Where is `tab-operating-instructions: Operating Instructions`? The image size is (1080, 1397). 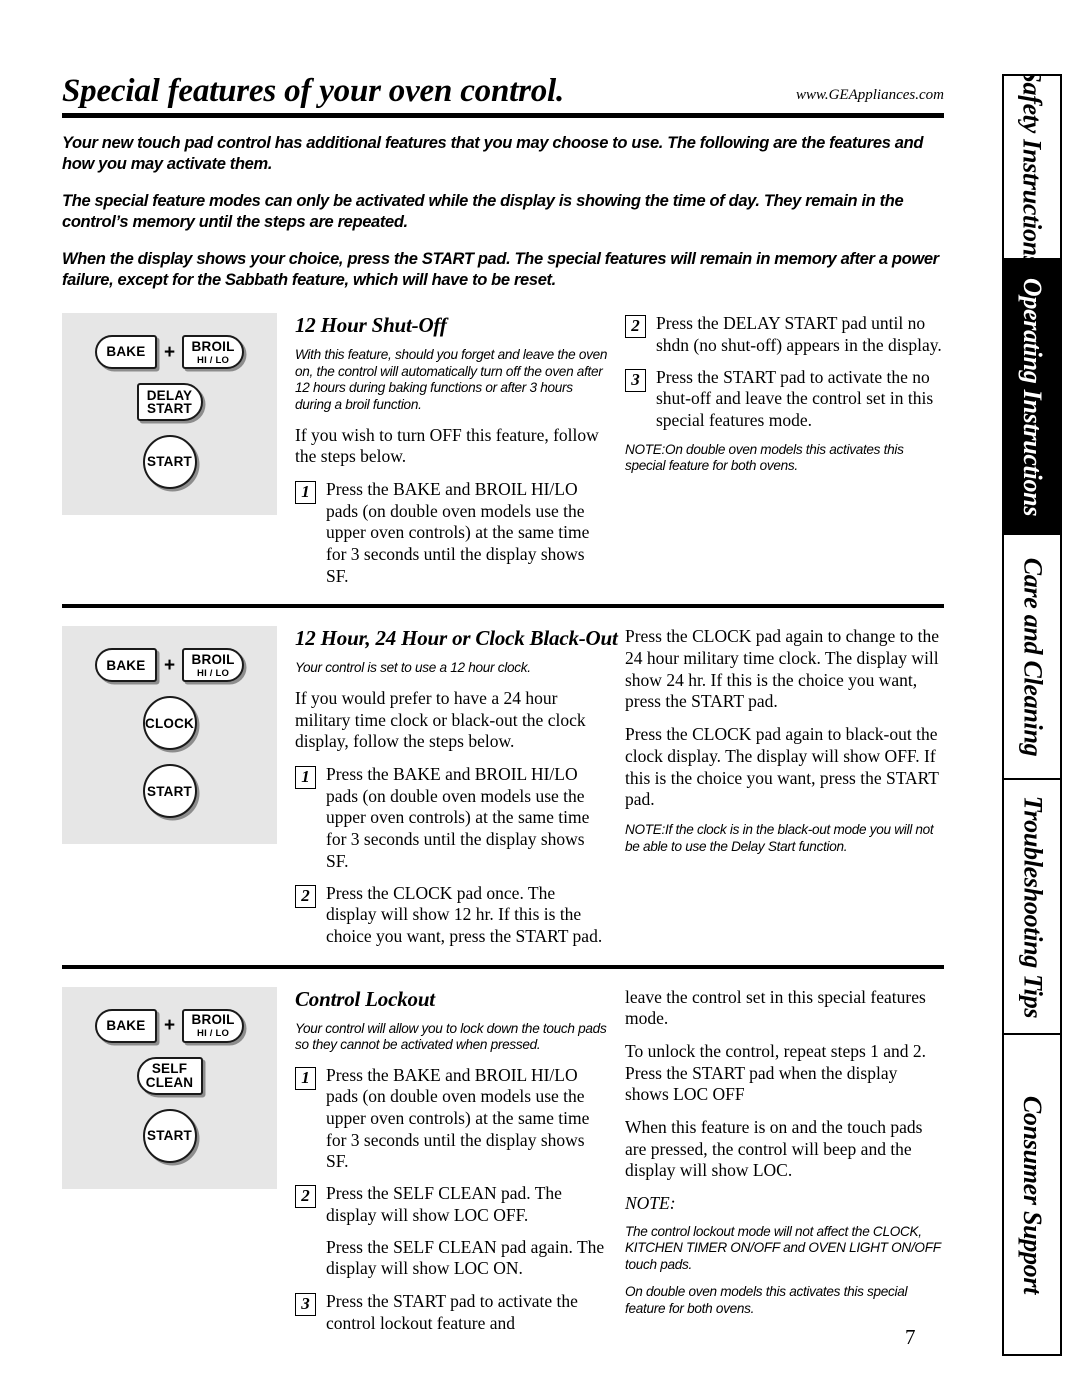
tab-operating-instructions: Operating Instructions is located at coordinates (1032, 395).